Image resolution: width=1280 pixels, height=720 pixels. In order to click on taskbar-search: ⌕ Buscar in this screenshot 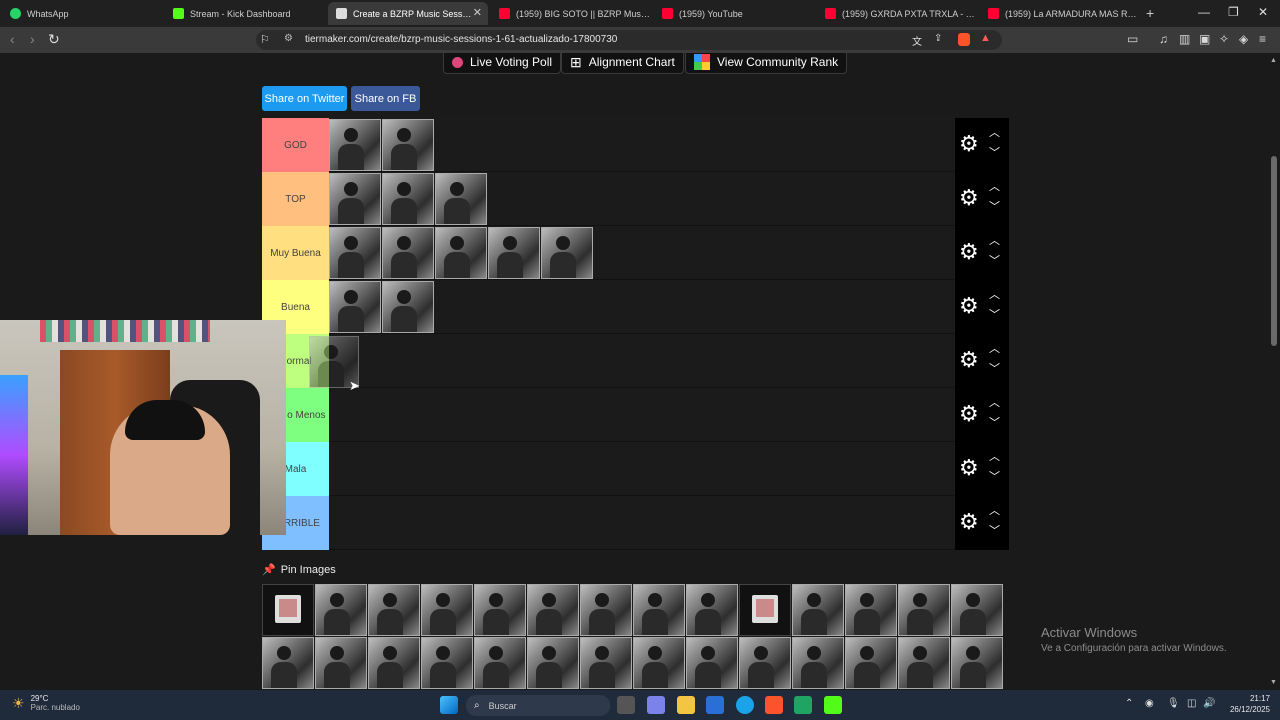, I will do `click(538, 705)`.